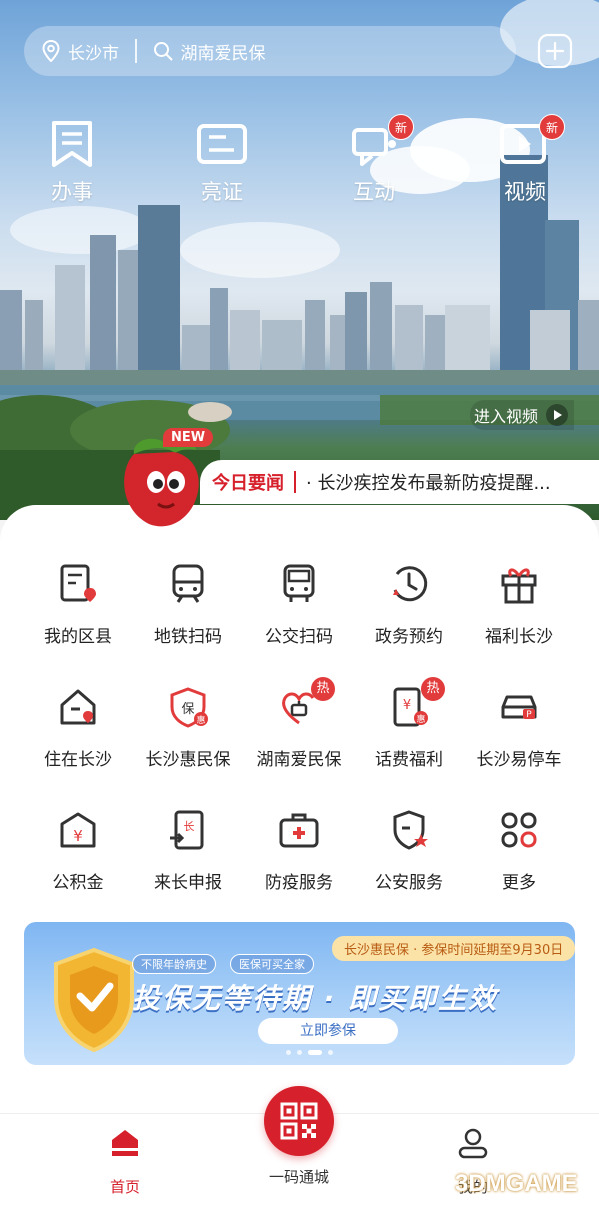 The width and height of the screenshot is (599, 1205). I want to click on fund-icon: ¥, so click(78, 830).